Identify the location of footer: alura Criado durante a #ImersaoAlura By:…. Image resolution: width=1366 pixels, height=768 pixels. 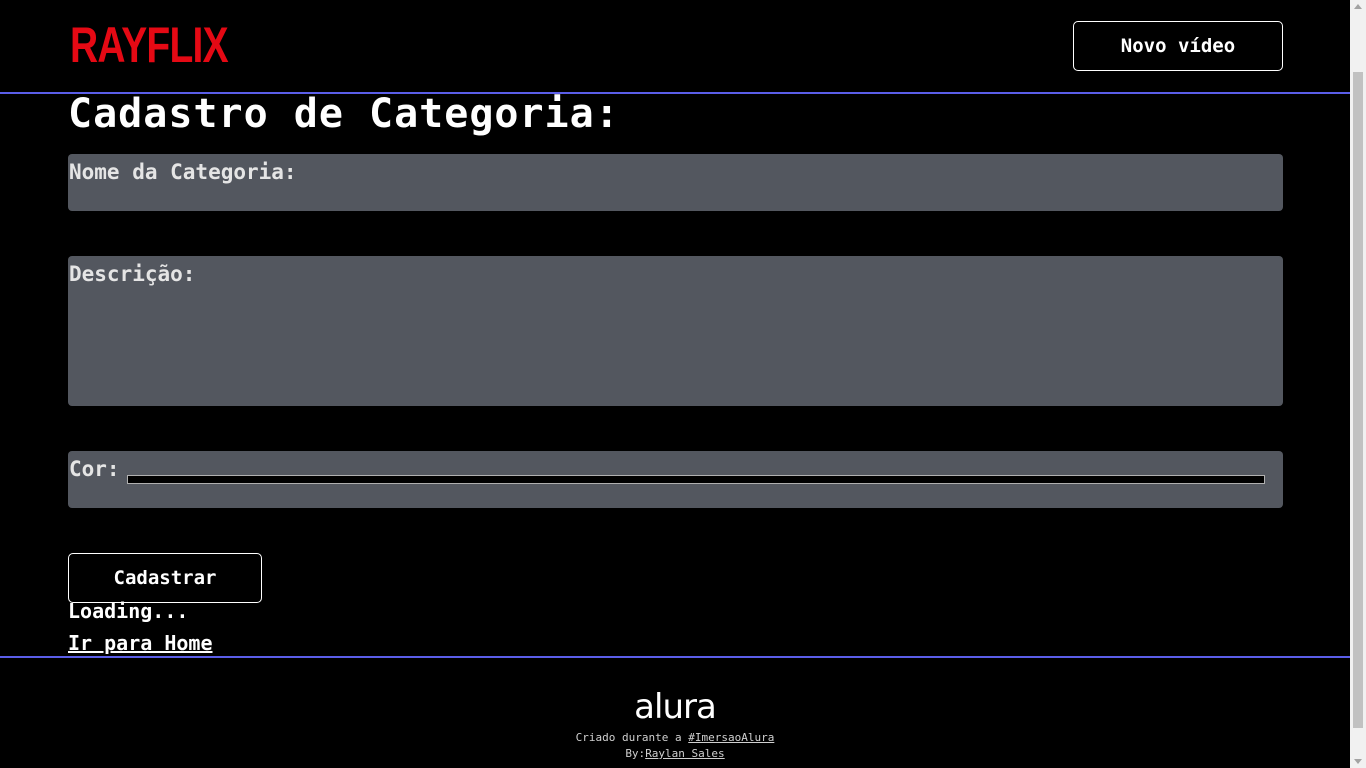
(675, 712).